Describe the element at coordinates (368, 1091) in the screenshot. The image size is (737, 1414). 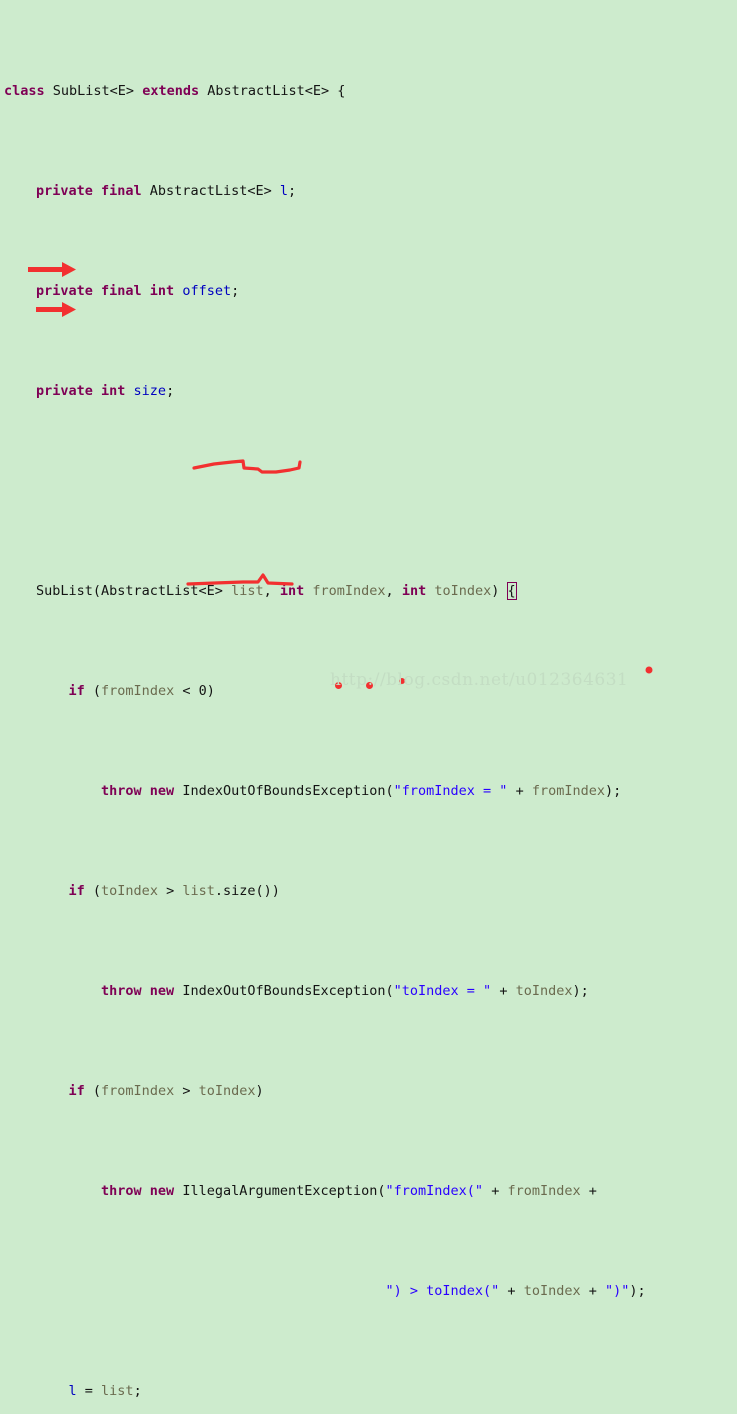
I see `code-line: if (fromIndex > toIndex)` at that location.